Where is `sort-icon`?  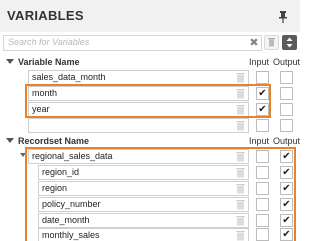
sort-icon is located at coordinates (289, 42).